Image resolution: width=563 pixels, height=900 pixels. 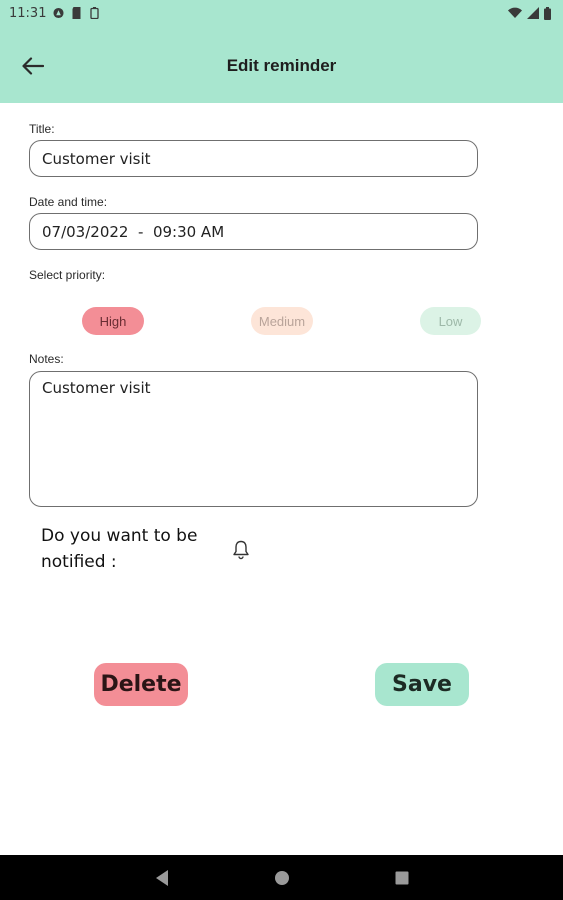 What do you see at coordinates (68, 202) in the screenshot?
I see `datetime-label: Date and time:` at bounding box center [68, 202].